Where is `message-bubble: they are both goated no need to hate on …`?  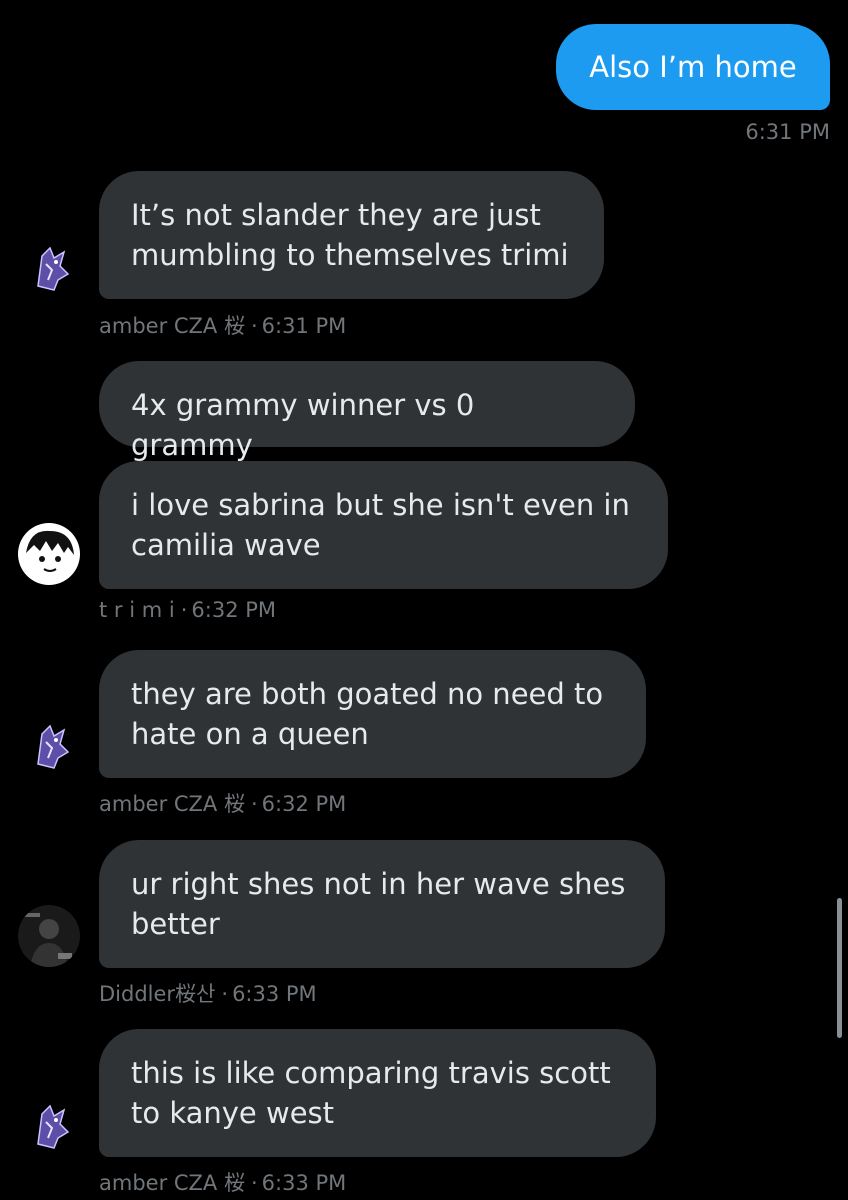 message-bubble: they are both goated no need to hate on … is located at coordinates (372, 714).